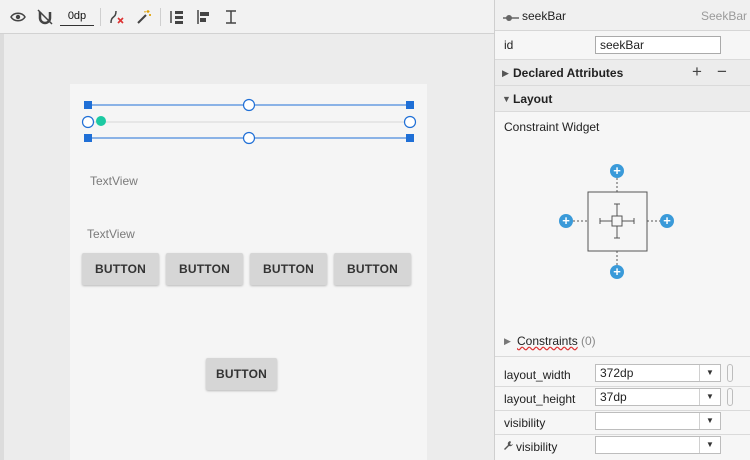  What do you see at coordinates (508, 447) in the screenshot?
I see `wrench-icon` at bounding box center [508, 447].